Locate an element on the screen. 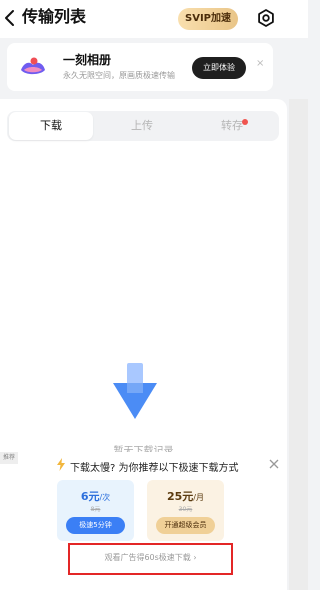 Image resolution: width=320 pixels, height=590 pixels. album-app-logo-icon is located at coordinates (33, 66).